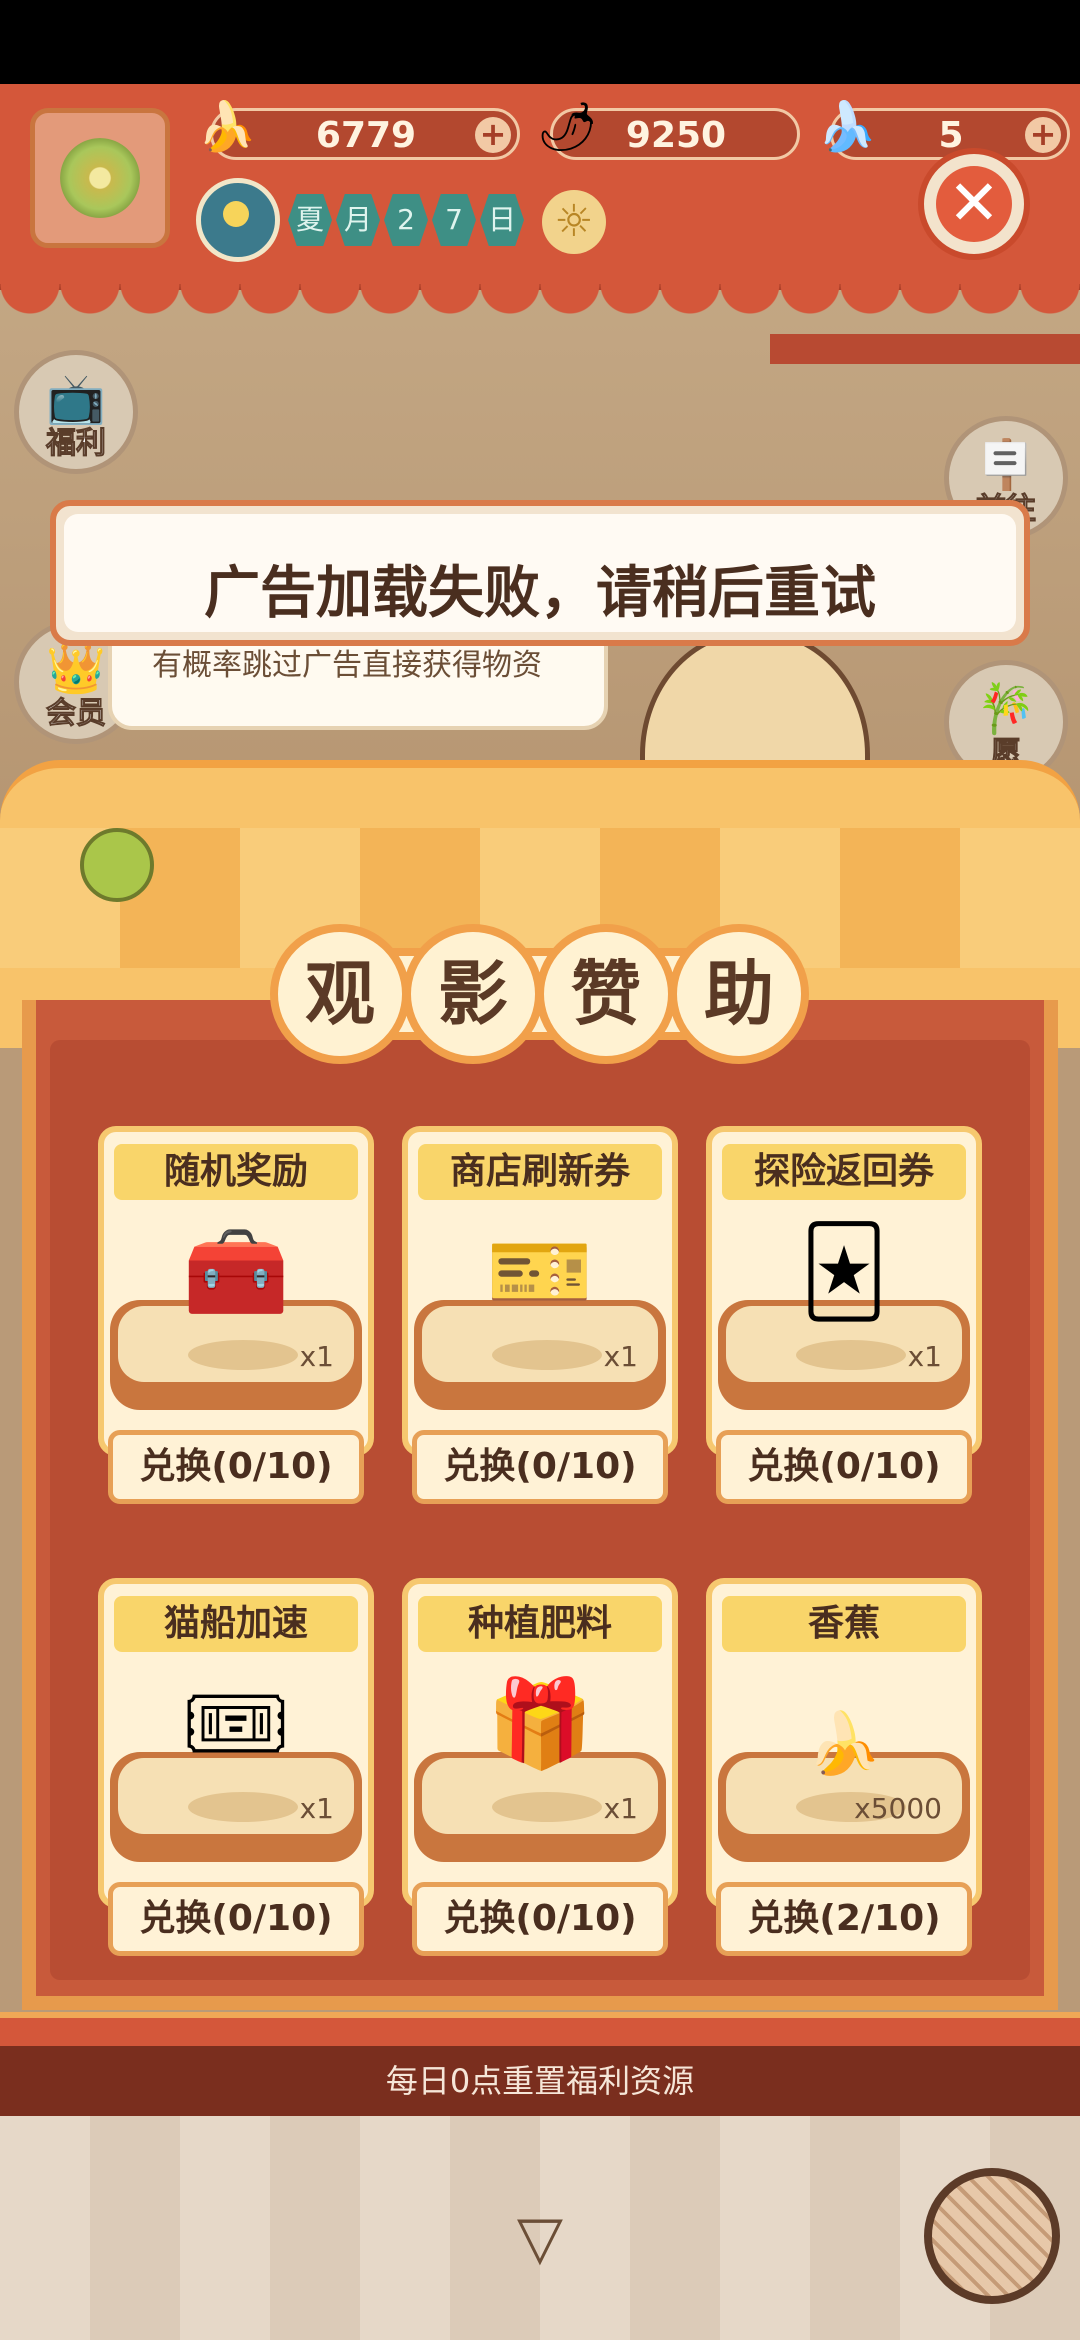 The height and width of the screenshot is (2340, 1080). What do you see at coordinates (76, 443) in the screenshot?
I see `sidebar-welfare-label: 福利` at bounding box center [76, 443].